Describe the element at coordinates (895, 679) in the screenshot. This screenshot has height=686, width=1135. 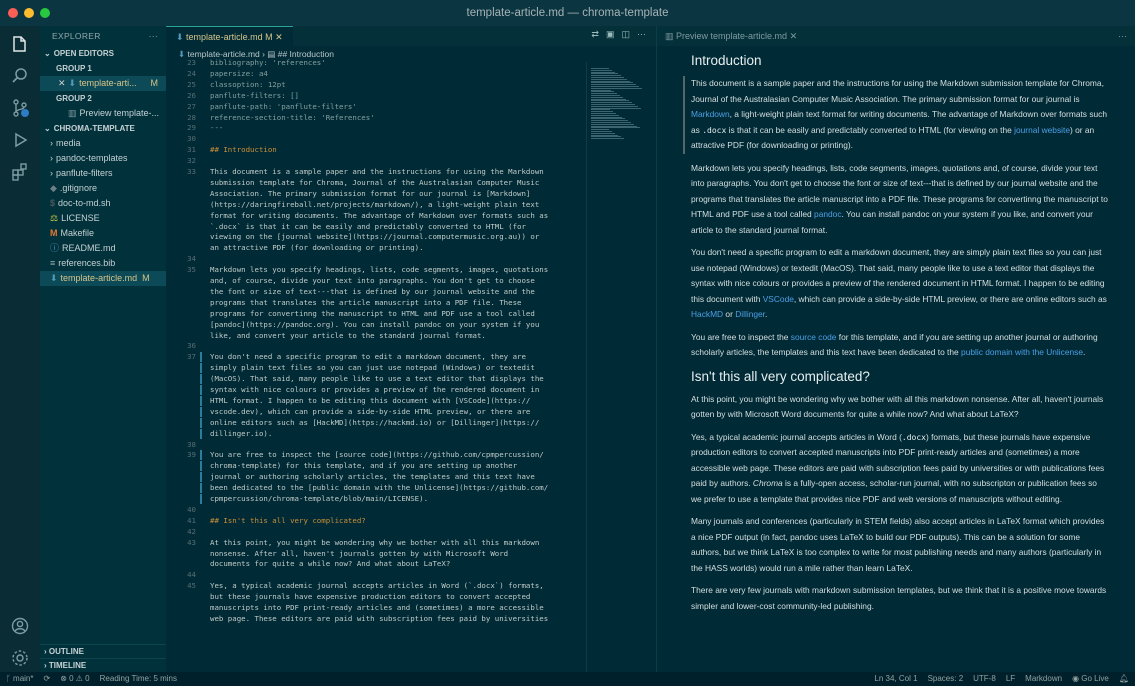
I see `cursor-position: Ln 34, Col 1` at that location.